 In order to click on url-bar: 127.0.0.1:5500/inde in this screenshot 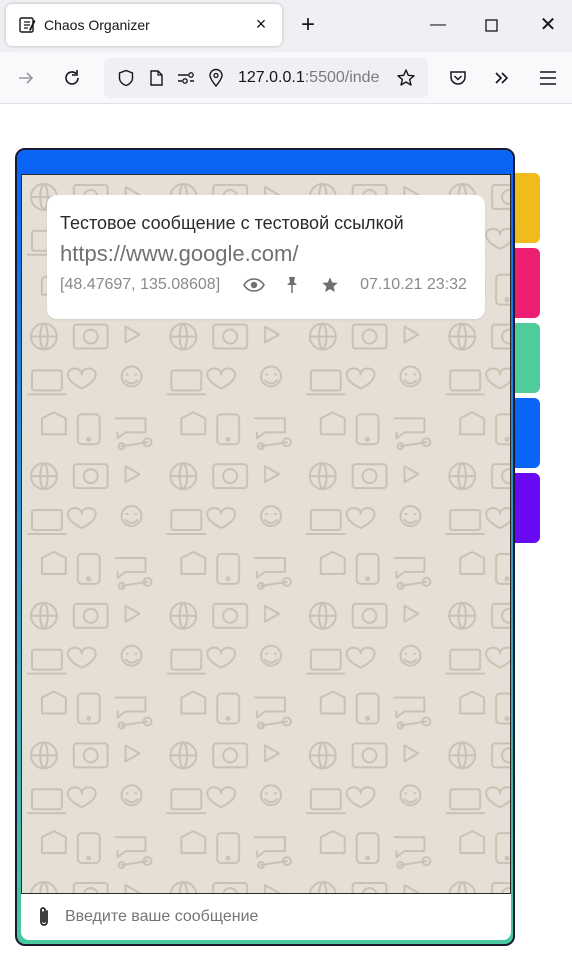, I will do `click(266, 78)`.